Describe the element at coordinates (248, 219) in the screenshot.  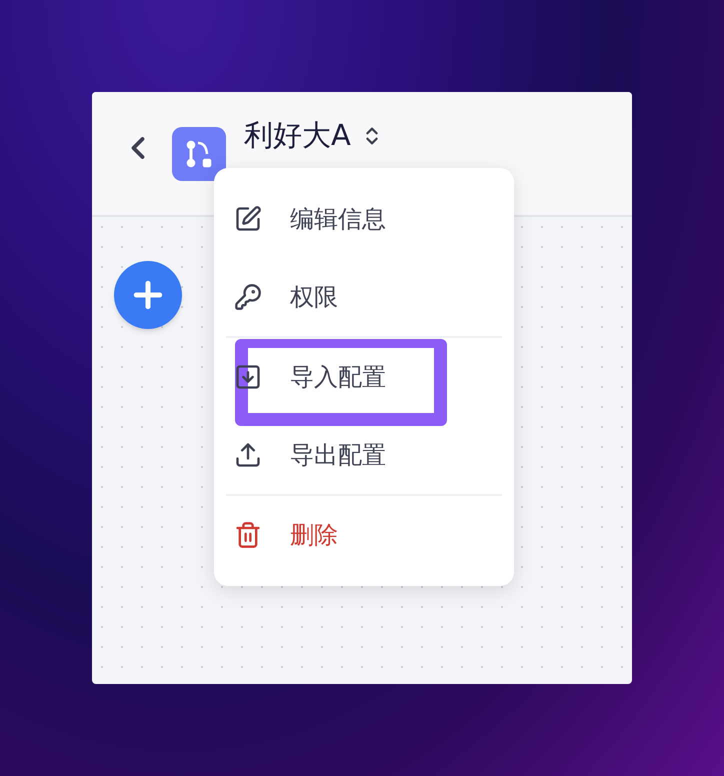
I see `edit-icon` at that location.